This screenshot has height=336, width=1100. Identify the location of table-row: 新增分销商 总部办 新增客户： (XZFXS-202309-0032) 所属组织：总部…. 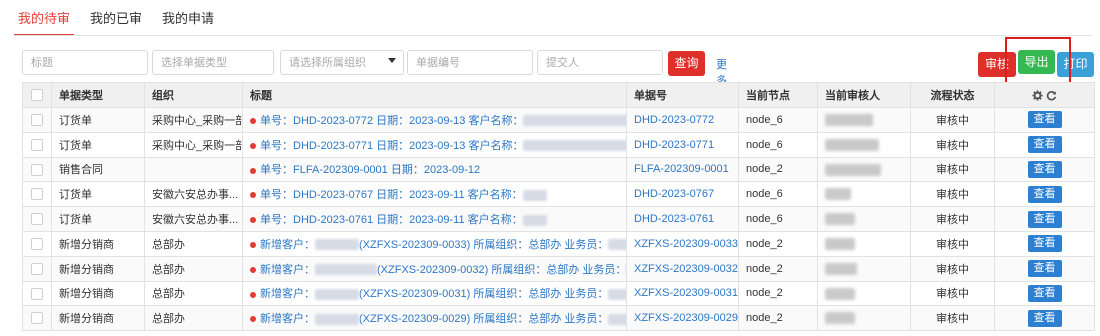
(558, 268).